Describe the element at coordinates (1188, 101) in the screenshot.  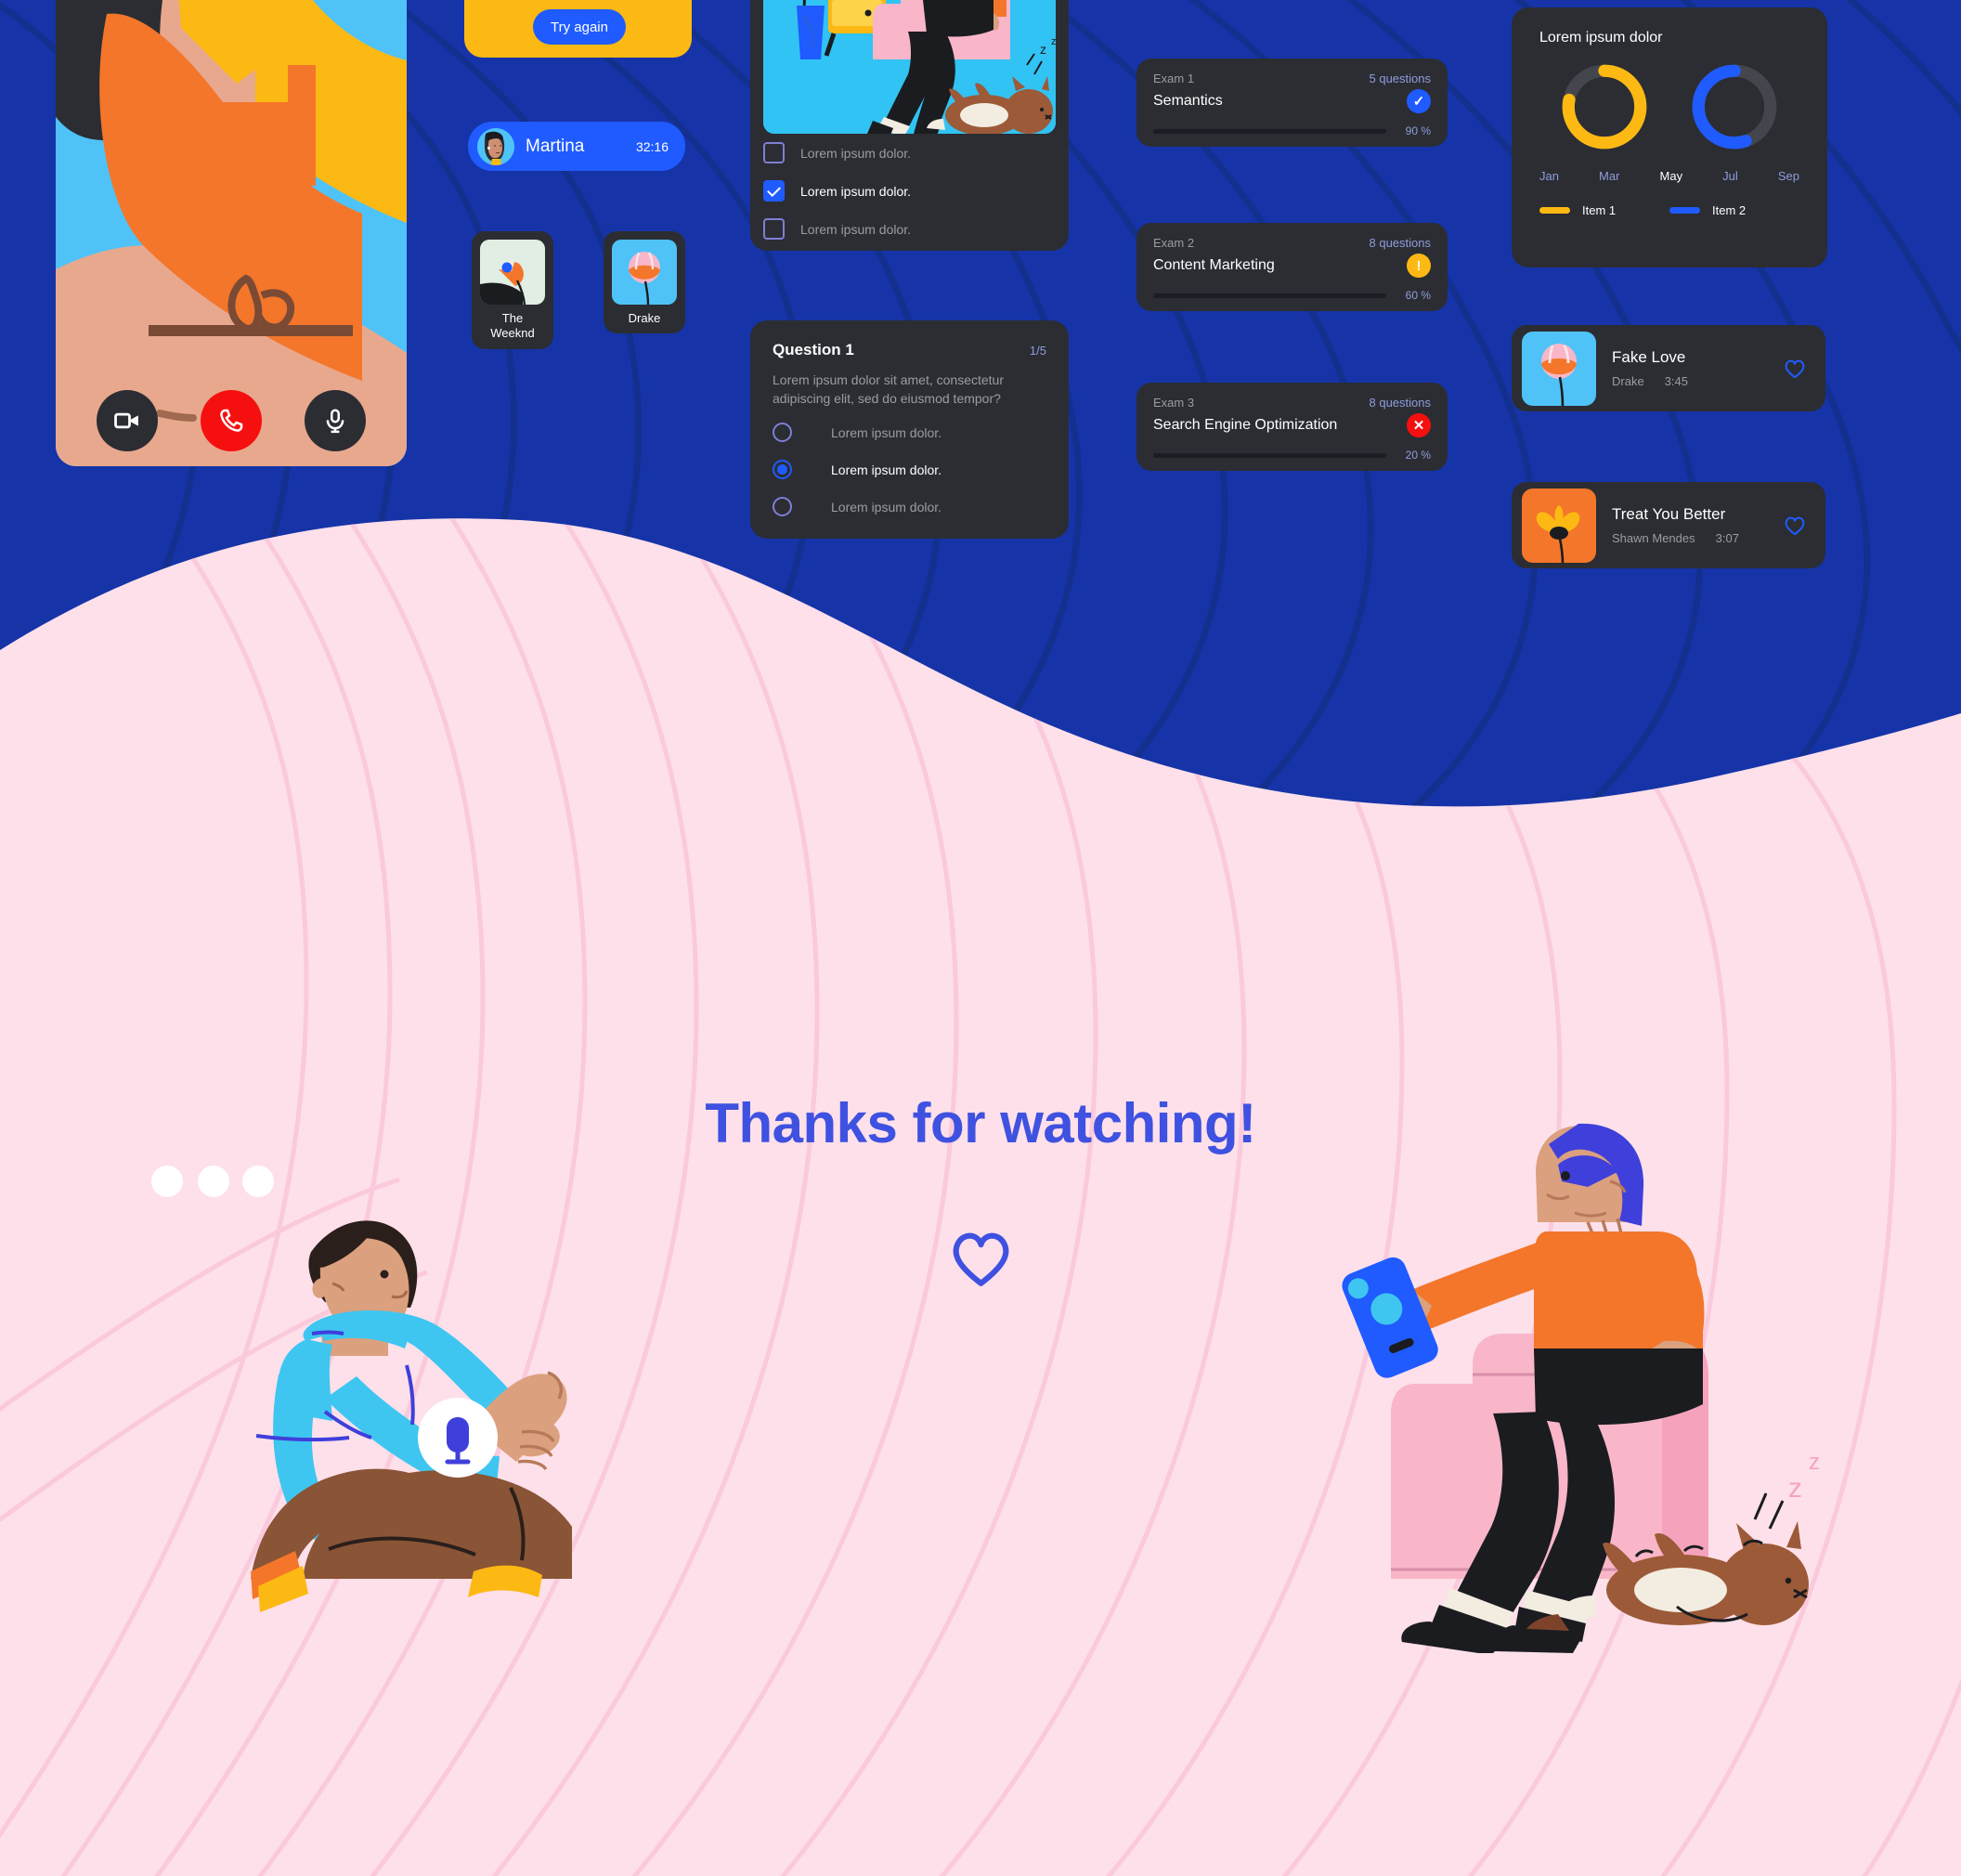
I see `exam-name: Semantics` at that location.